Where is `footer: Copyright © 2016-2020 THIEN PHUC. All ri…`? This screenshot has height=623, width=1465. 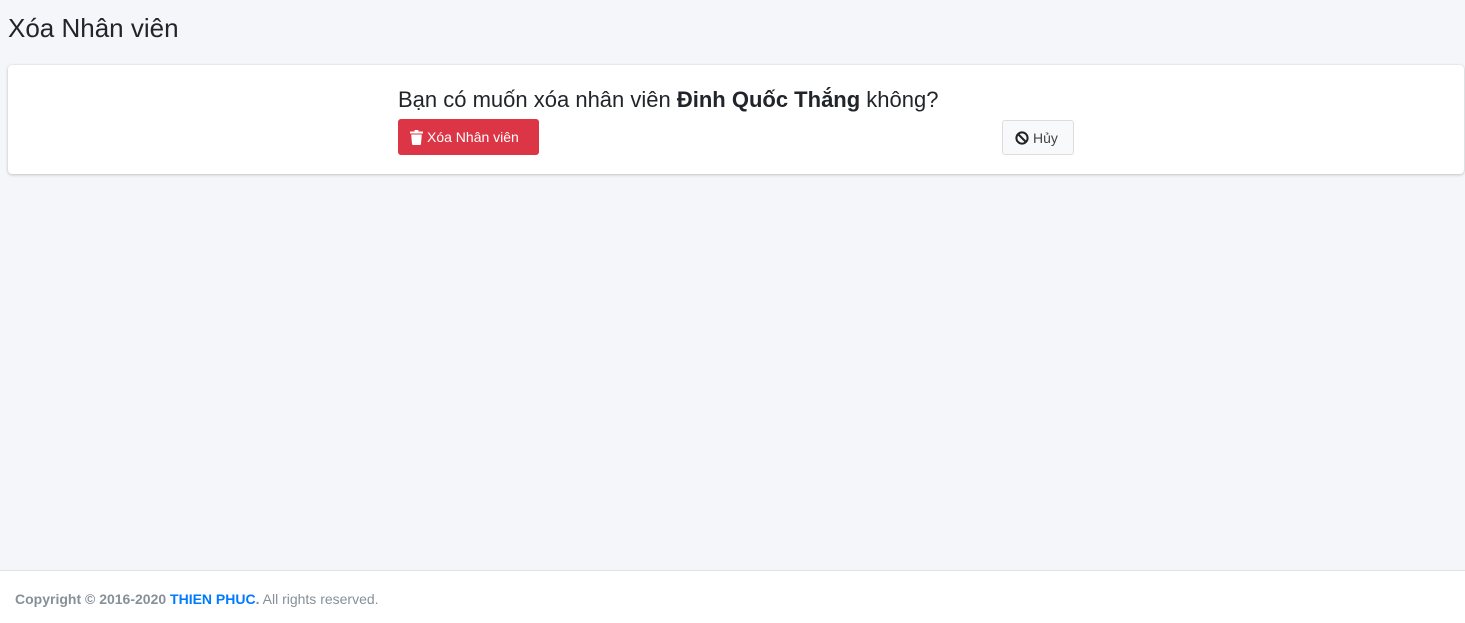 footer: Copyright © 2016-2020 THIEN PHUC. All ri… is located at coordinates (732, 596).